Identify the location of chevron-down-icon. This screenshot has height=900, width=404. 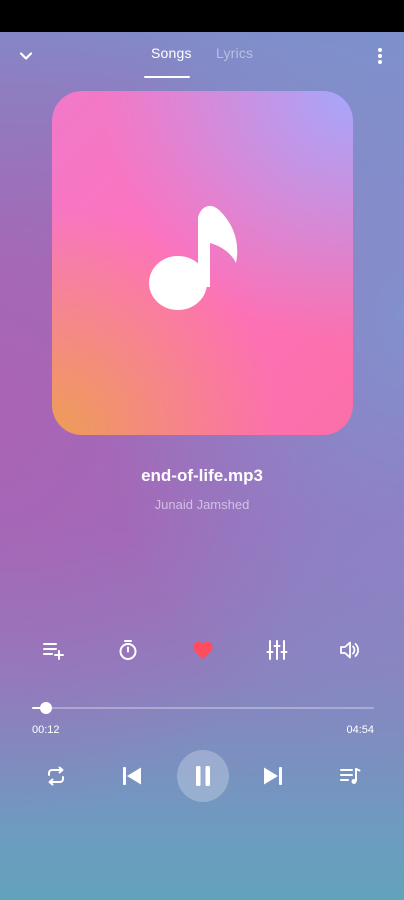
(26, 56).